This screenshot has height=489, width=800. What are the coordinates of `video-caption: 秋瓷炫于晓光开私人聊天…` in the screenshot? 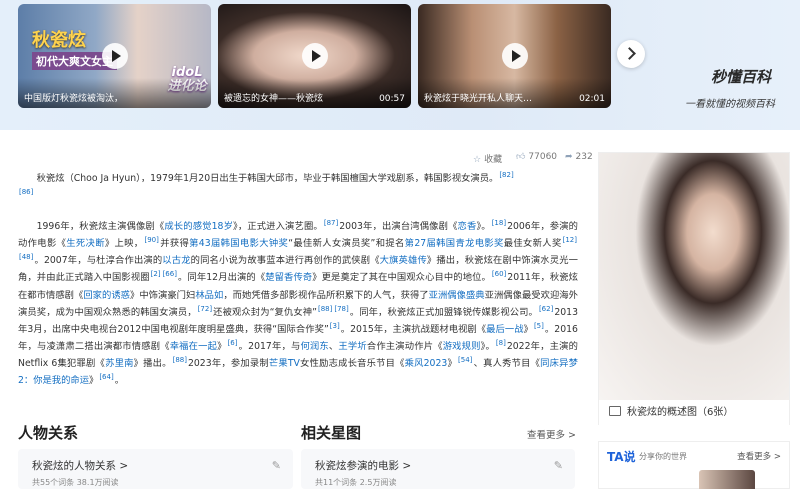 It's located at (478, 99).